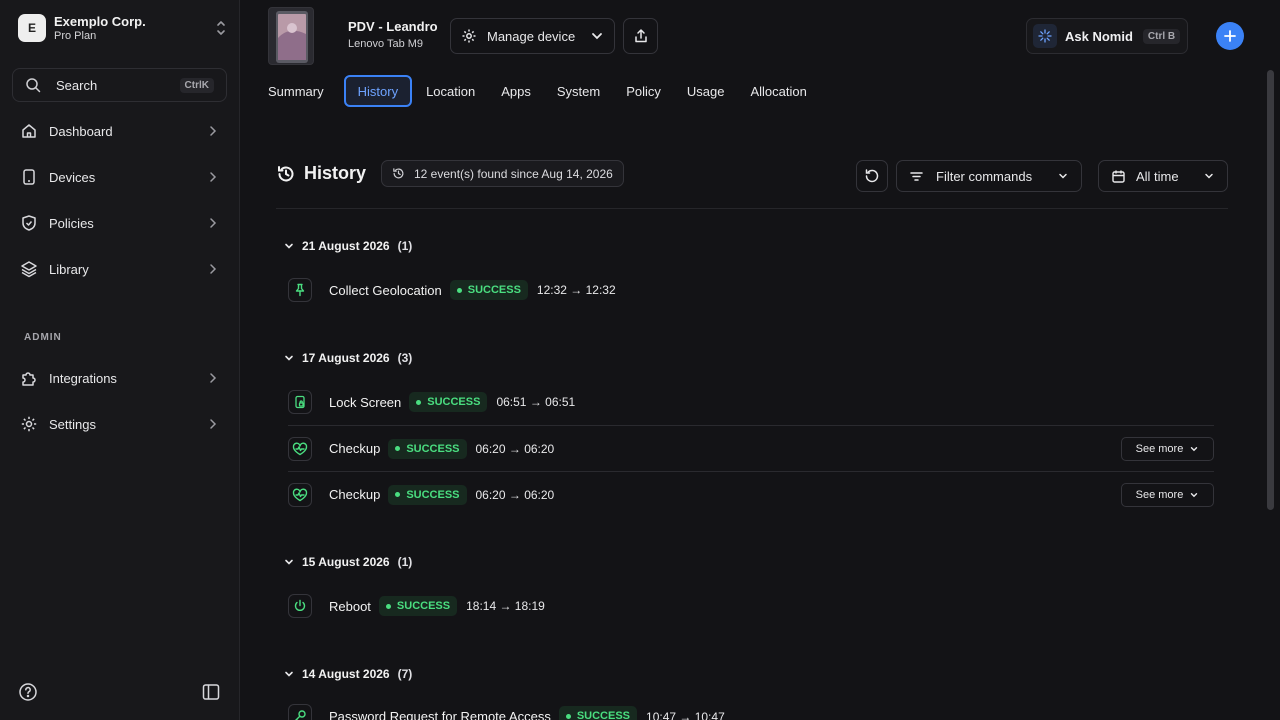  Describe the element at coordinates (1270, 290) in the screenshot. I see `scrollbar-thumb` at that location.